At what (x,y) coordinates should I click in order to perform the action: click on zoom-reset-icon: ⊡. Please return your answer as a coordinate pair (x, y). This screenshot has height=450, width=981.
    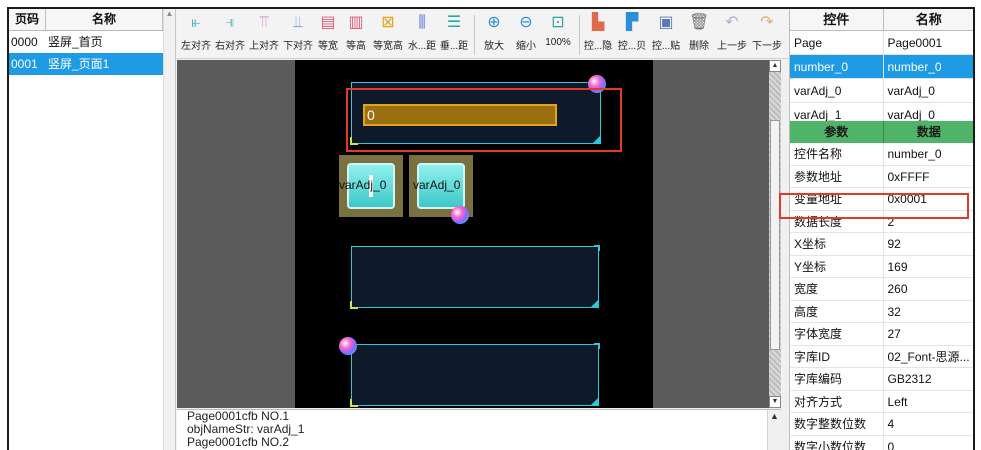
    Looking at the image, I should click on (558, 22).